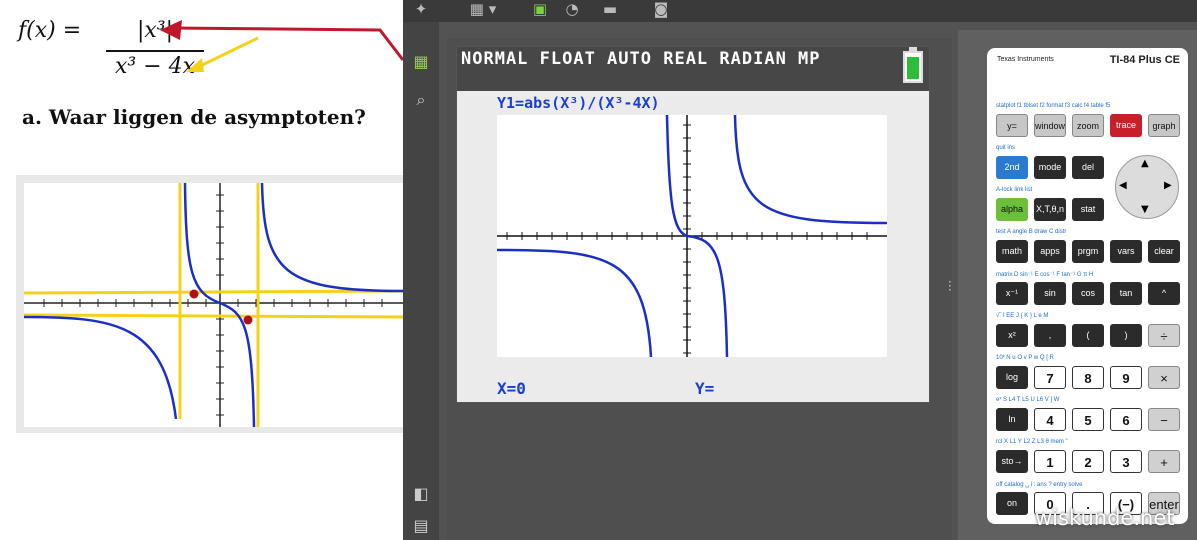  Describe the element at coordinates (707, 296) in the screenshot. I see `plot-curve-mid-right` at that location.